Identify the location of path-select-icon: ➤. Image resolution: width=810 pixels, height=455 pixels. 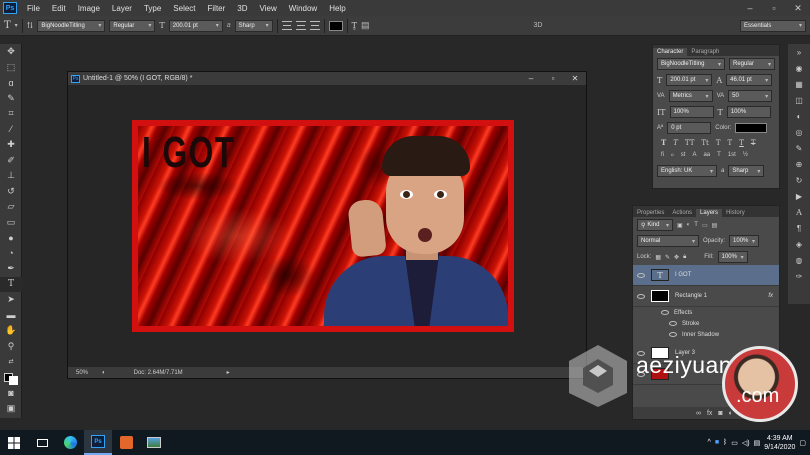
(11, 300).